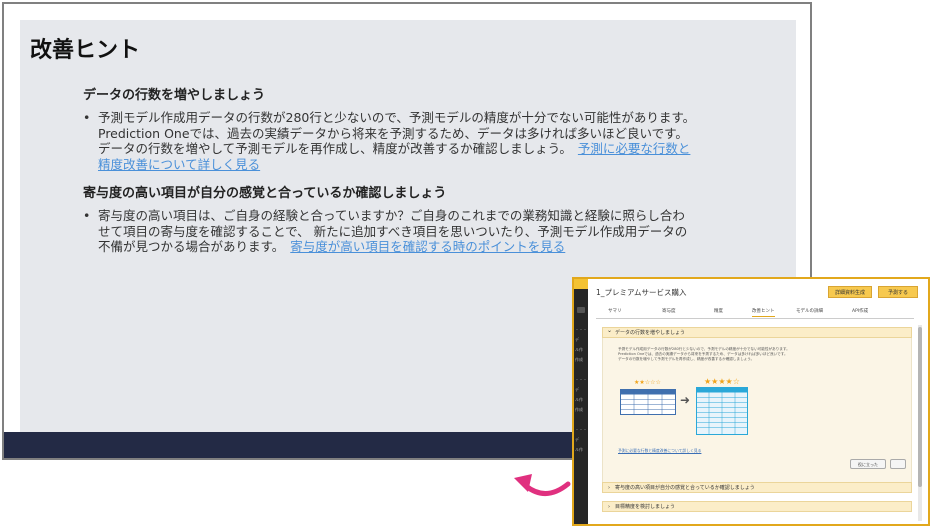 Image resolution: width=934 pixels, height=529 pixels. What do you see at coordinates (718, 311) in the screenshot?
I see `tab-accuracy: 精度` at bounding box center [718, 311].